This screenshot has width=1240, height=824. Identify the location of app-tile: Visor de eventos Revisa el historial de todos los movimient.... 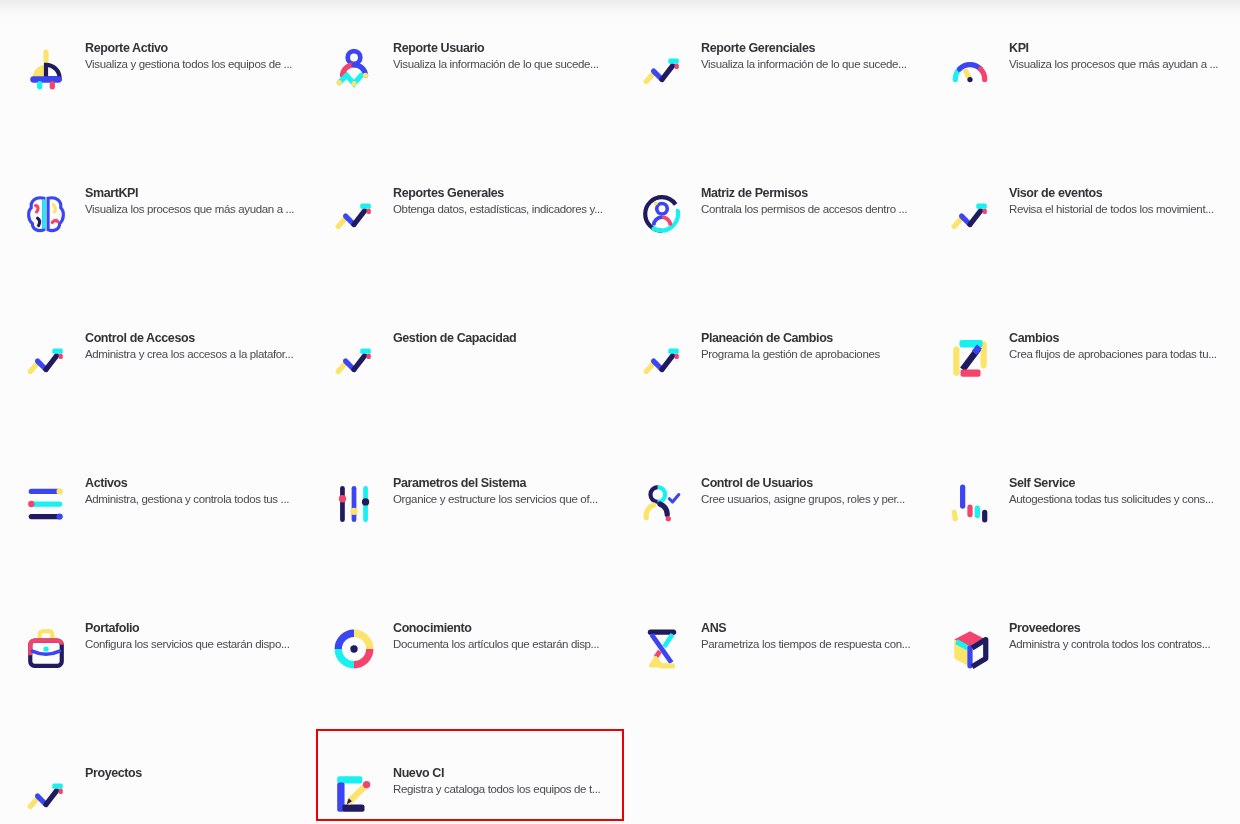
(1086, 195).